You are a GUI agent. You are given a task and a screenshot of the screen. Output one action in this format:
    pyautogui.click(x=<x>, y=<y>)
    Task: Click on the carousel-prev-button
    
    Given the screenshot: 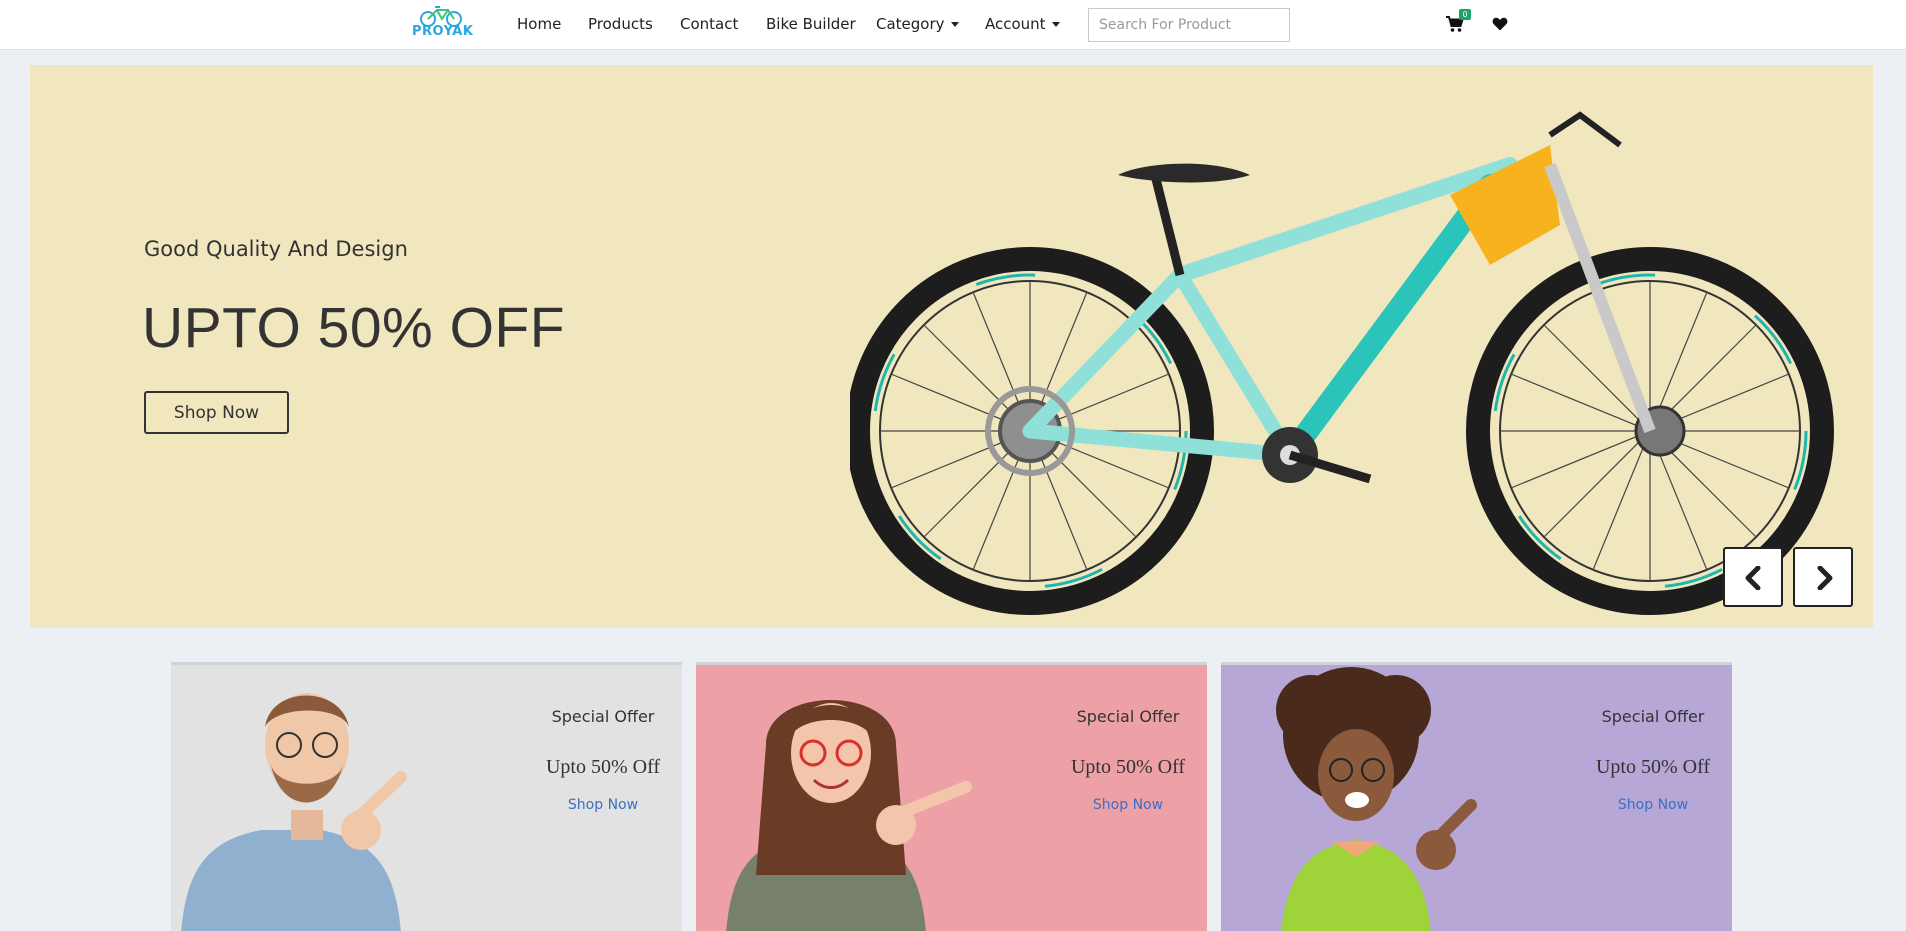 What is the action you would take?
    pyautogui.click(x=1753, y=577)
    